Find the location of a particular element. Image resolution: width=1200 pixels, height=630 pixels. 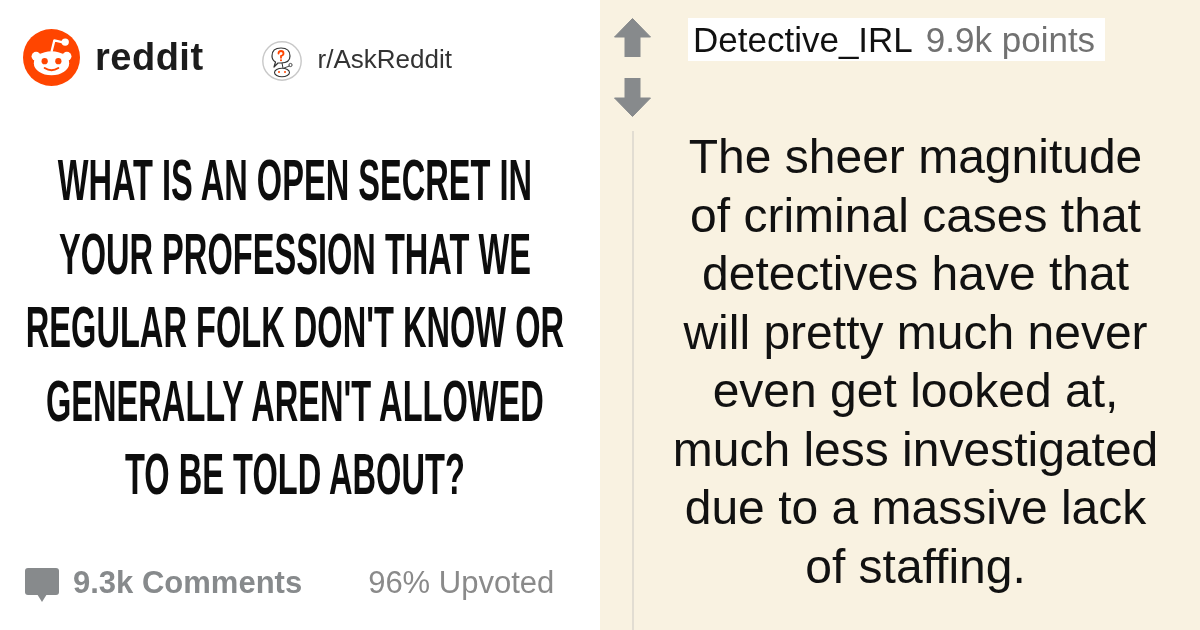

logo-icon is located at coordinates (51, 57).